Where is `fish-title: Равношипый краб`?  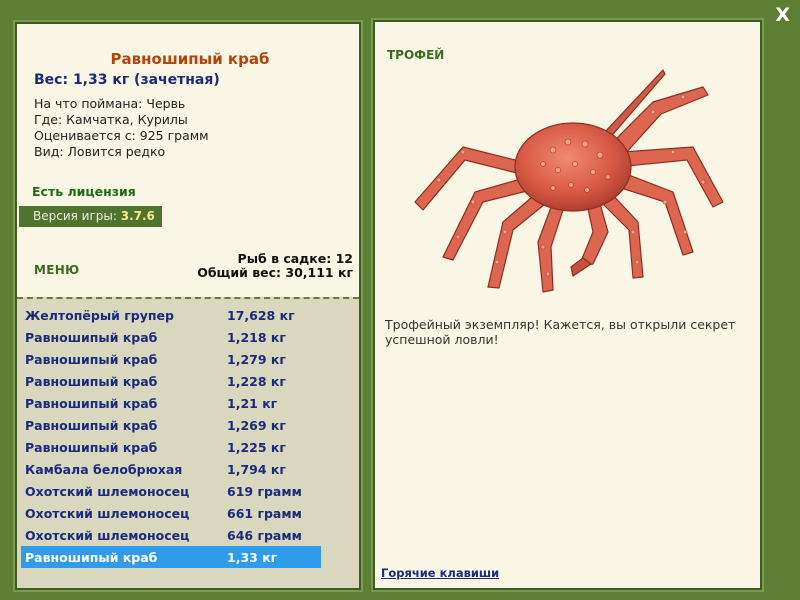
fish-title: Равношипый краб is located at coordinates (190, 59).